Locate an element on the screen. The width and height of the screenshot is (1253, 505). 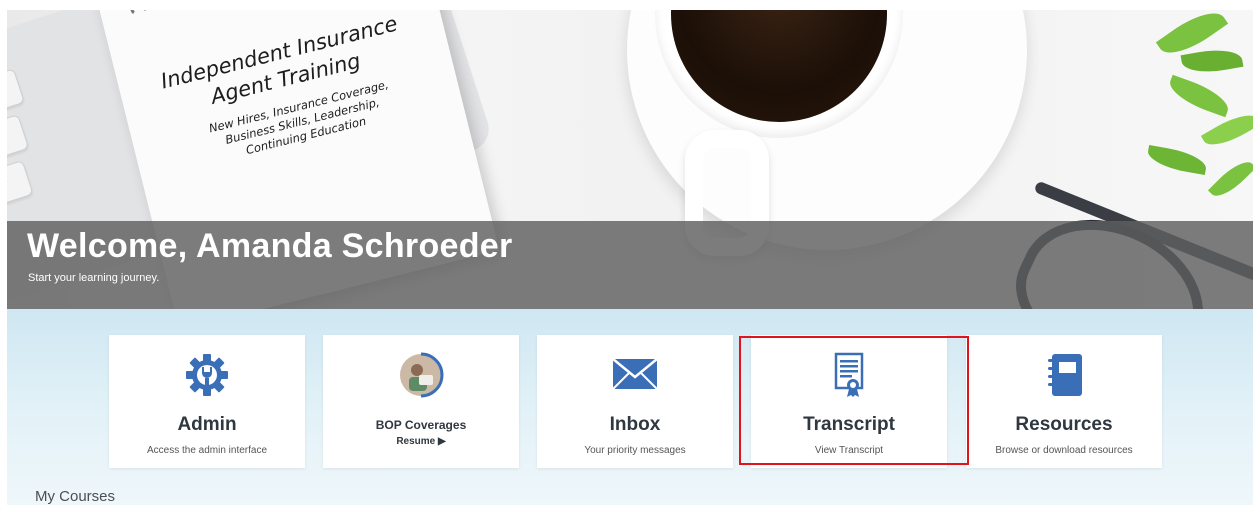
transcript-description: View Transcript is located at coordinates (849, 450).